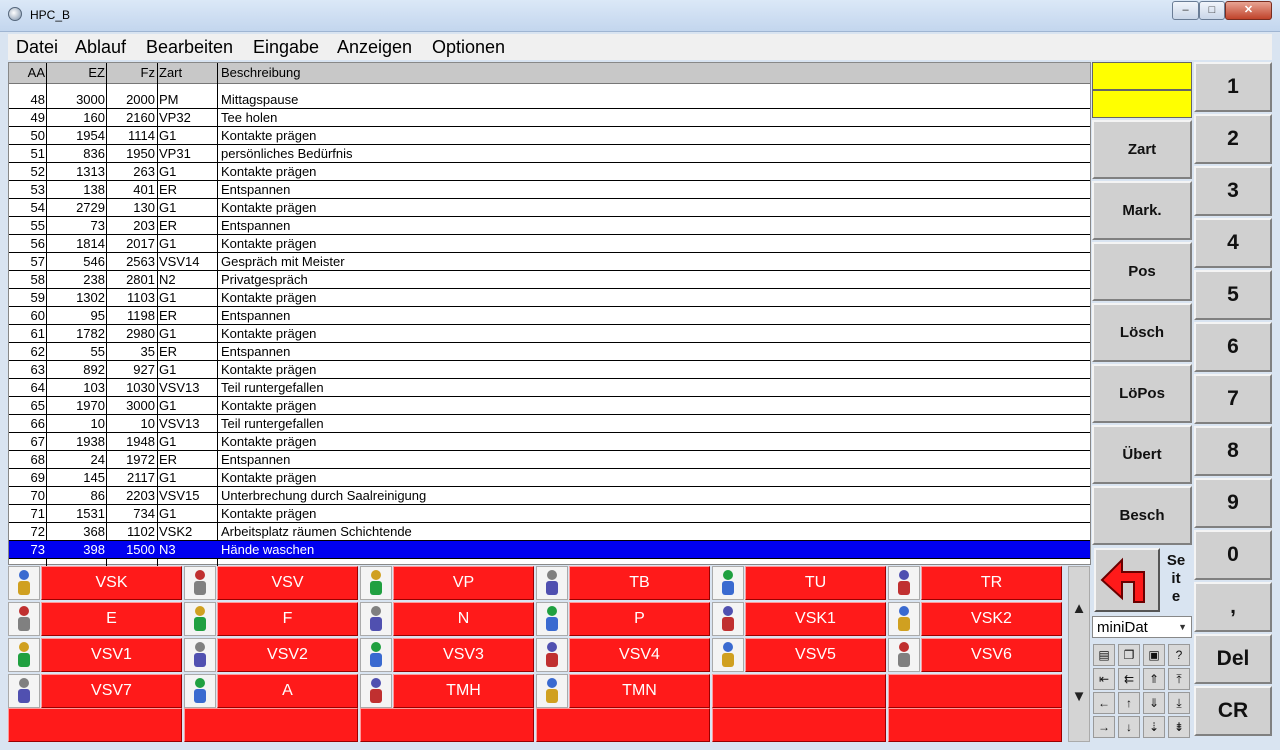 This screenshot has width=1280, height=750. I want to click on up-icon: ↑, so click(1129, 703).